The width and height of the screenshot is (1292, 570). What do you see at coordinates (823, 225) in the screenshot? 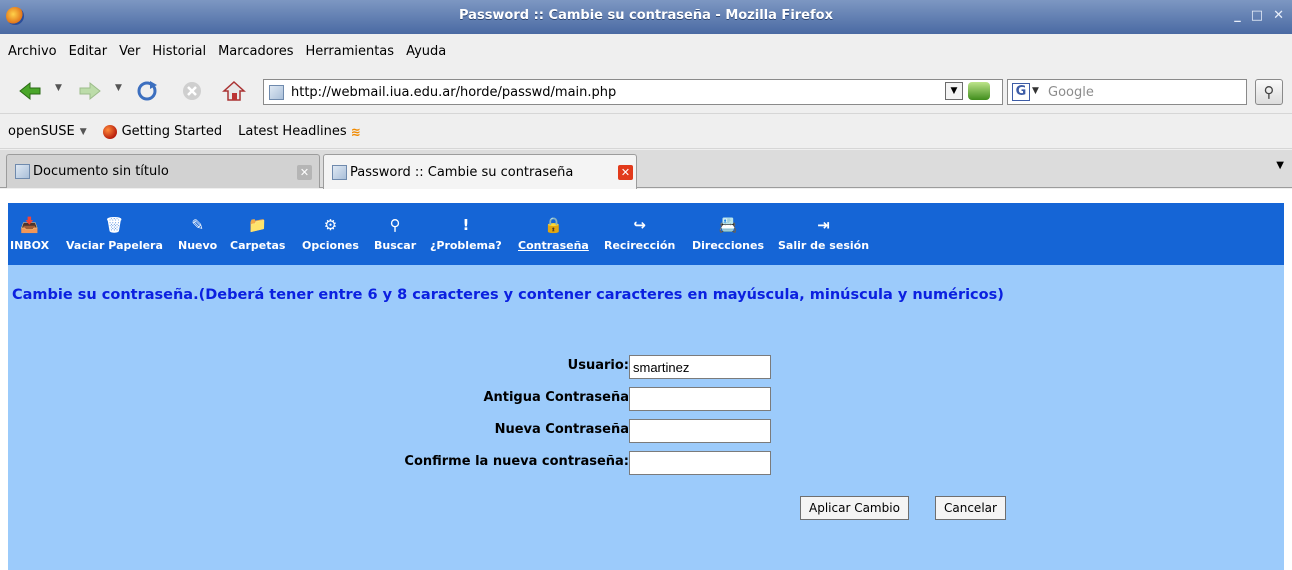
I see `logout-icon: ⇥` at bounding box center [823, 225].